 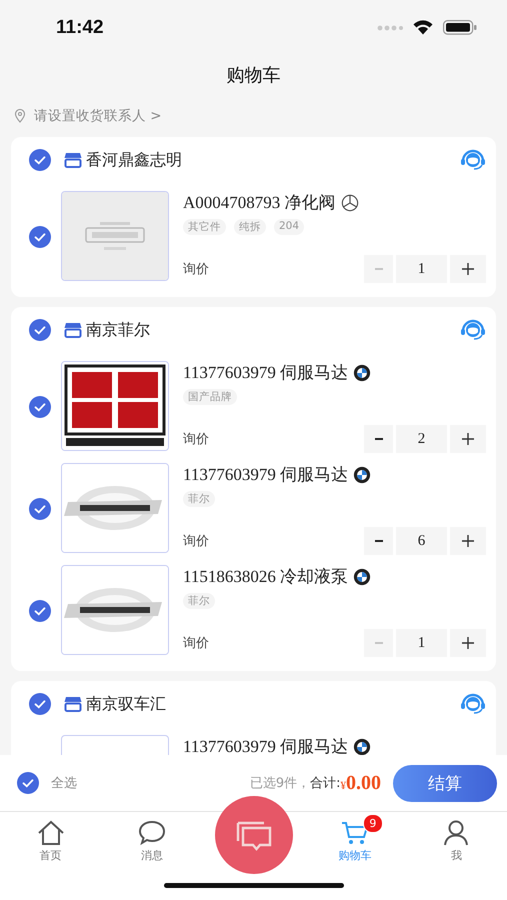 I want to click on checkout-button: 结算, so click(x=445, y=783).